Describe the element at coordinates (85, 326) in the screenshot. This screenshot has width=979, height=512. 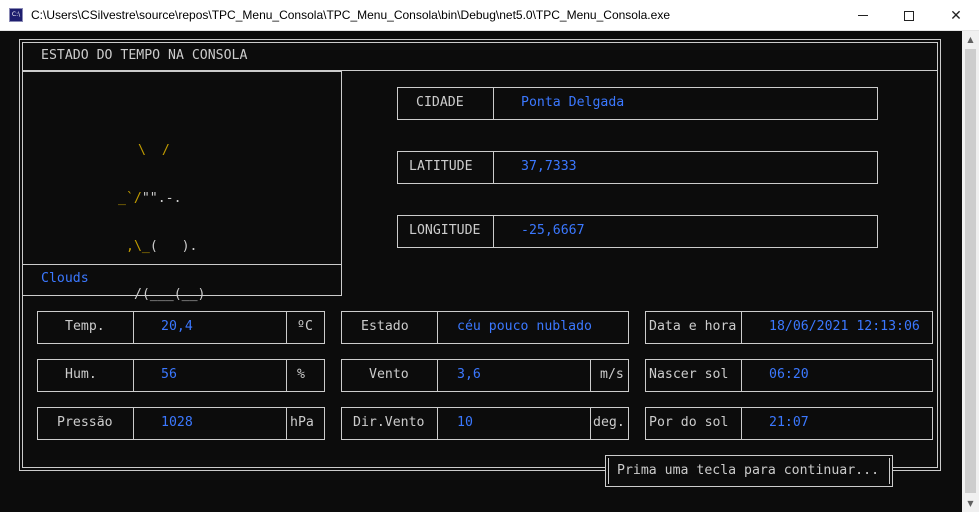
I see `temperature-label: Temp.` at that location.